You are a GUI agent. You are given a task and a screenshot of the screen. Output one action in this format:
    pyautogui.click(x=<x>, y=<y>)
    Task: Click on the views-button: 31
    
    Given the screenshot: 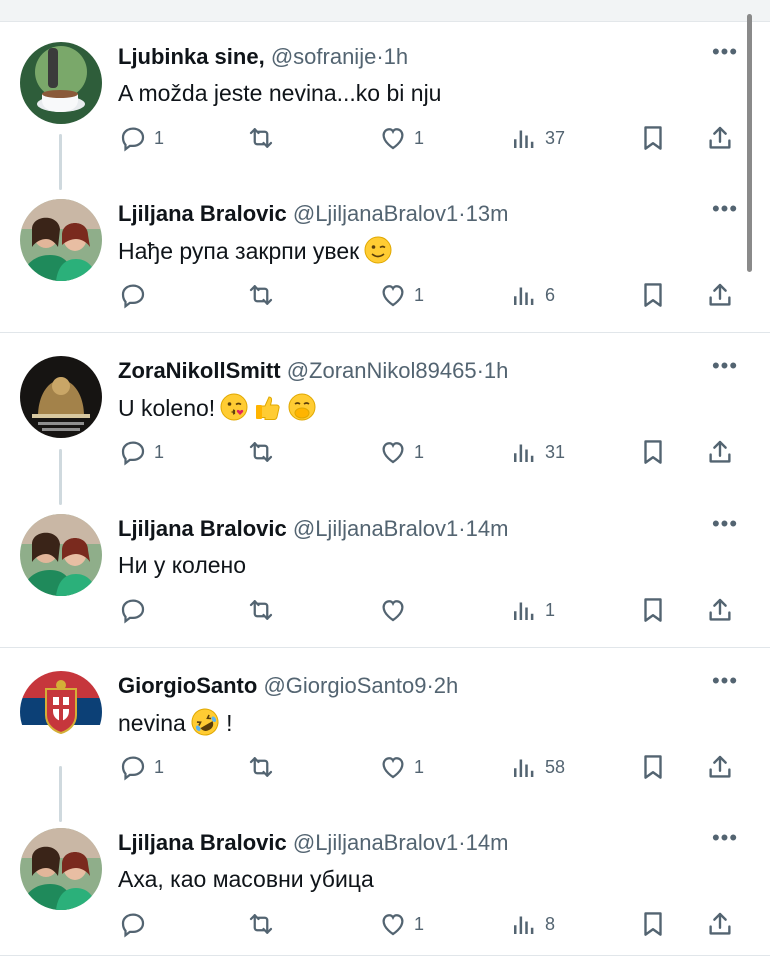 What is the action you would take?
    pyautogui.click(x=537, y=452)
    